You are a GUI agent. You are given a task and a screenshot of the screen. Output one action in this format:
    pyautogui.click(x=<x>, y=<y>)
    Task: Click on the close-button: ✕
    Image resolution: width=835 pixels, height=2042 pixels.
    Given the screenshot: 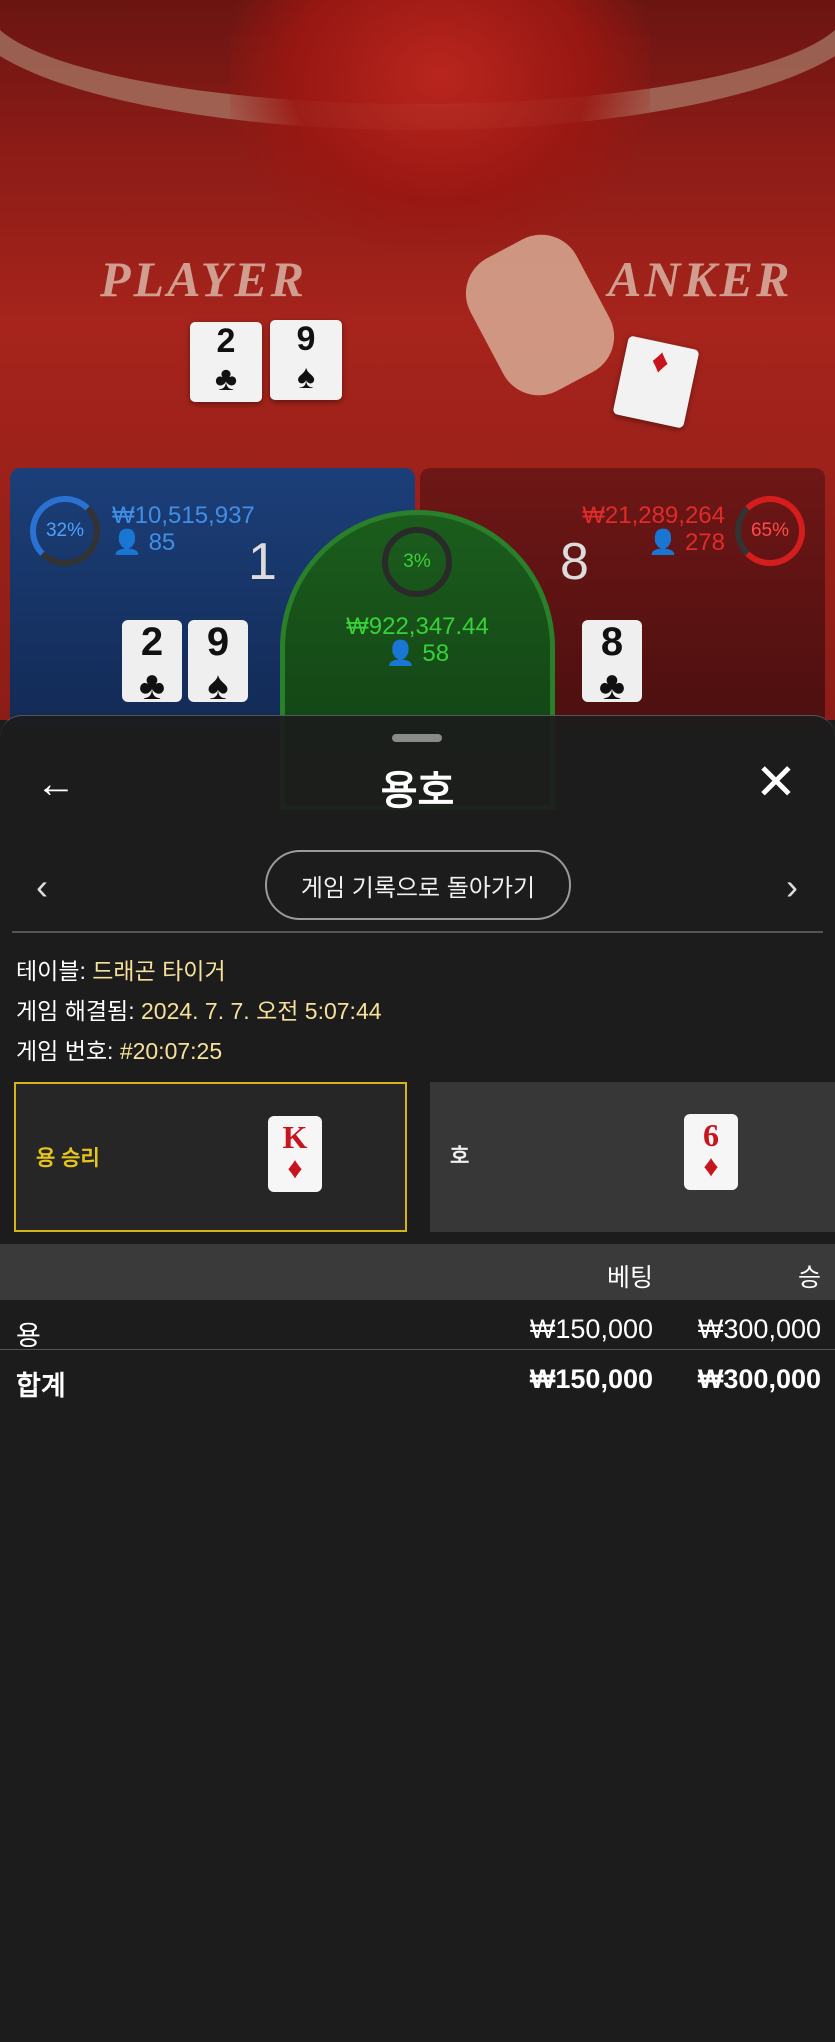 What is the action you would take?
    pyautogui.click(x=779, y=782)
    